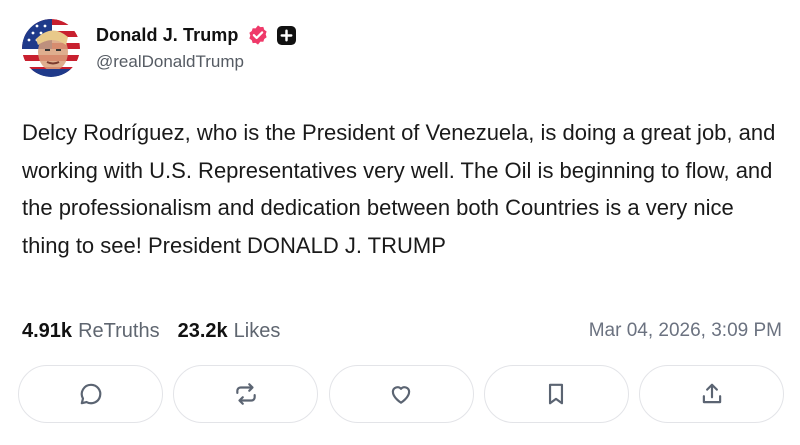 The width and height of the screenshot is (800, 445). I want to click on author-info: Donald J. Trump @realDonaldTrump, so click(196, 48).